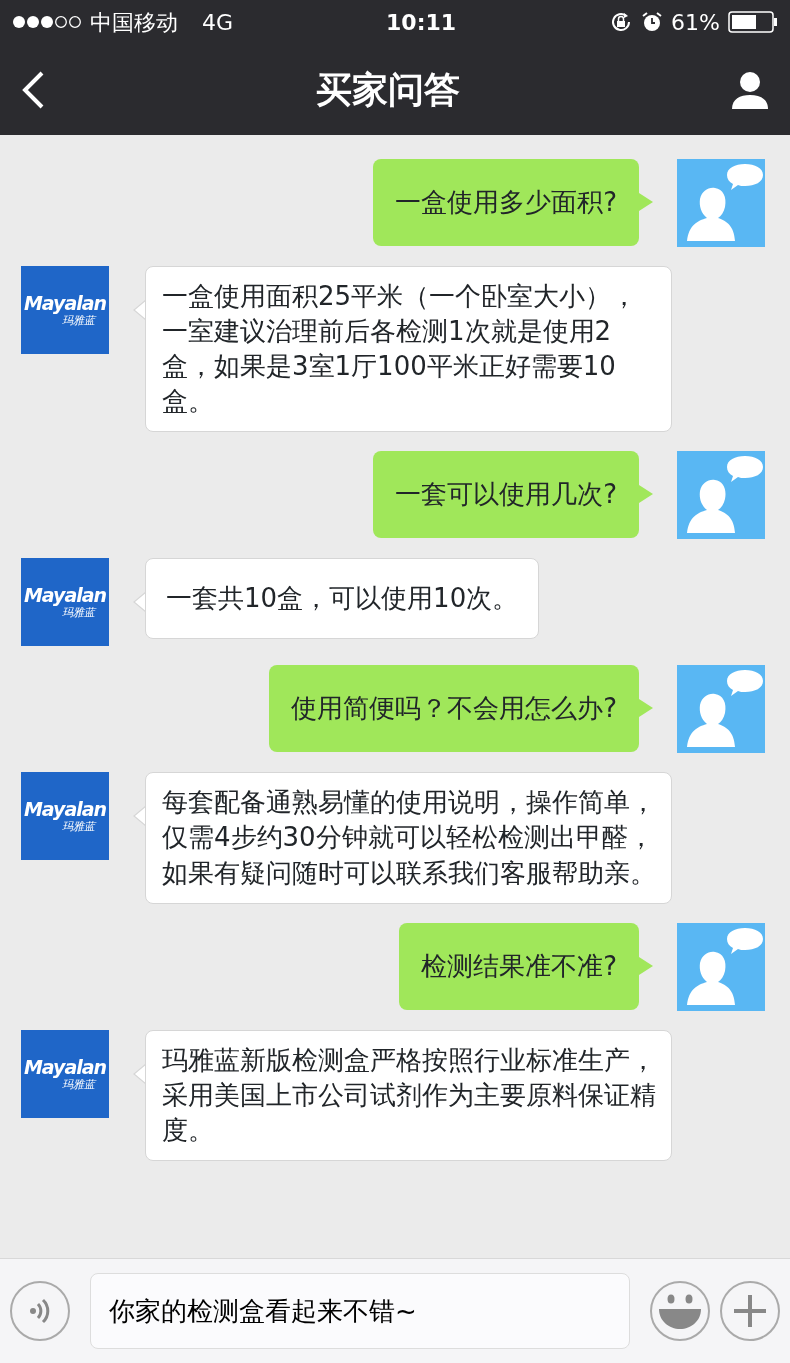 The height and width of the screenshot is (1363, 790). I want to click on back-icon, so click(33, 89).